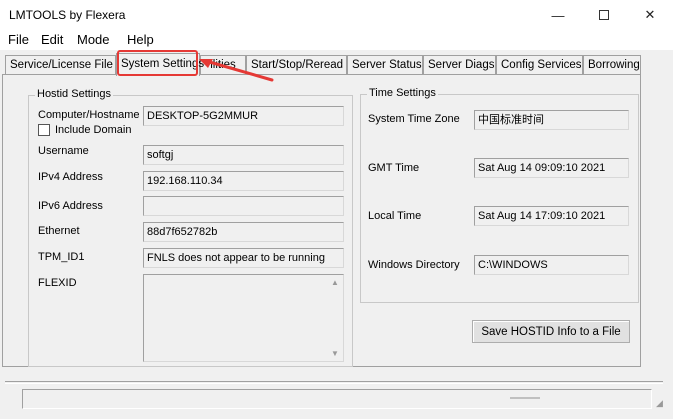 The height and width of the screenshot is (419, 673). I want to click on computer-hostname-field: DESKTOP-5G2MMUR, so click(243, 116).